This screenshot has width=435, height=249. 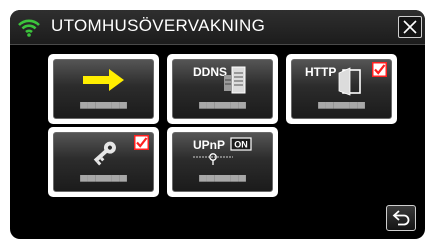 I want to click on http-icon-text: HTTP, so click(x=320, y=72).